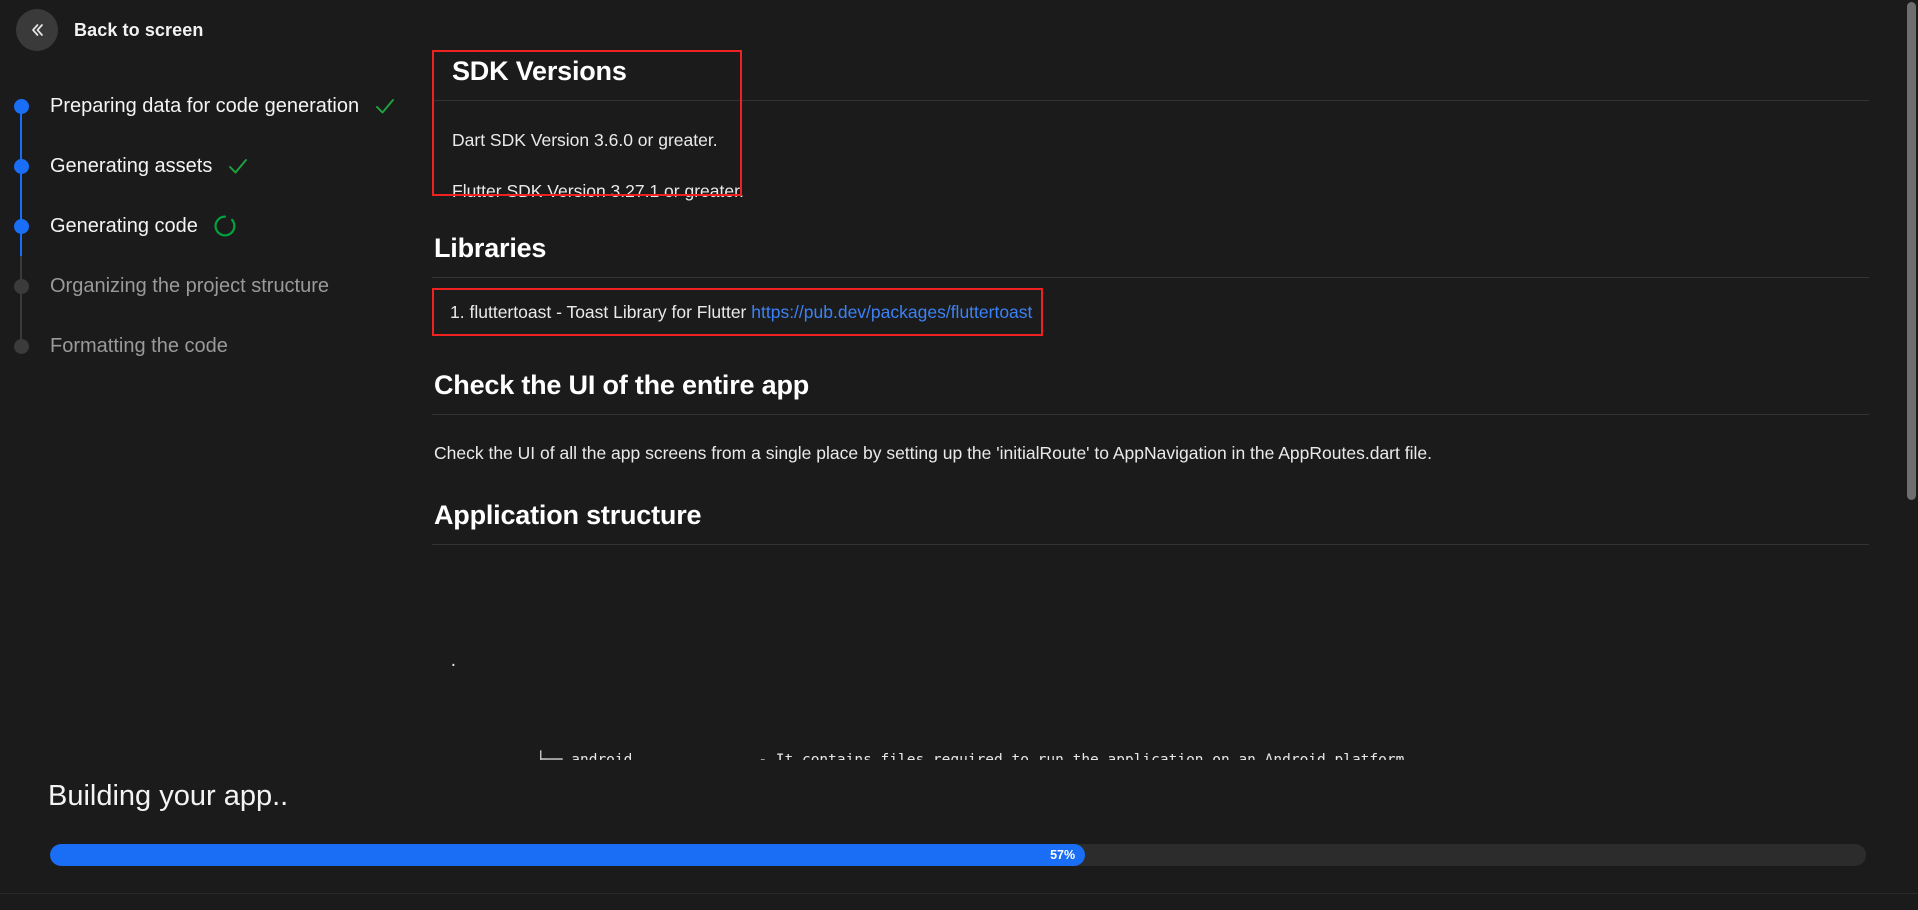  Describe the element at coordinates (1063, 855) in the screenshot. I see `build-progress-label: 57%` at that location.